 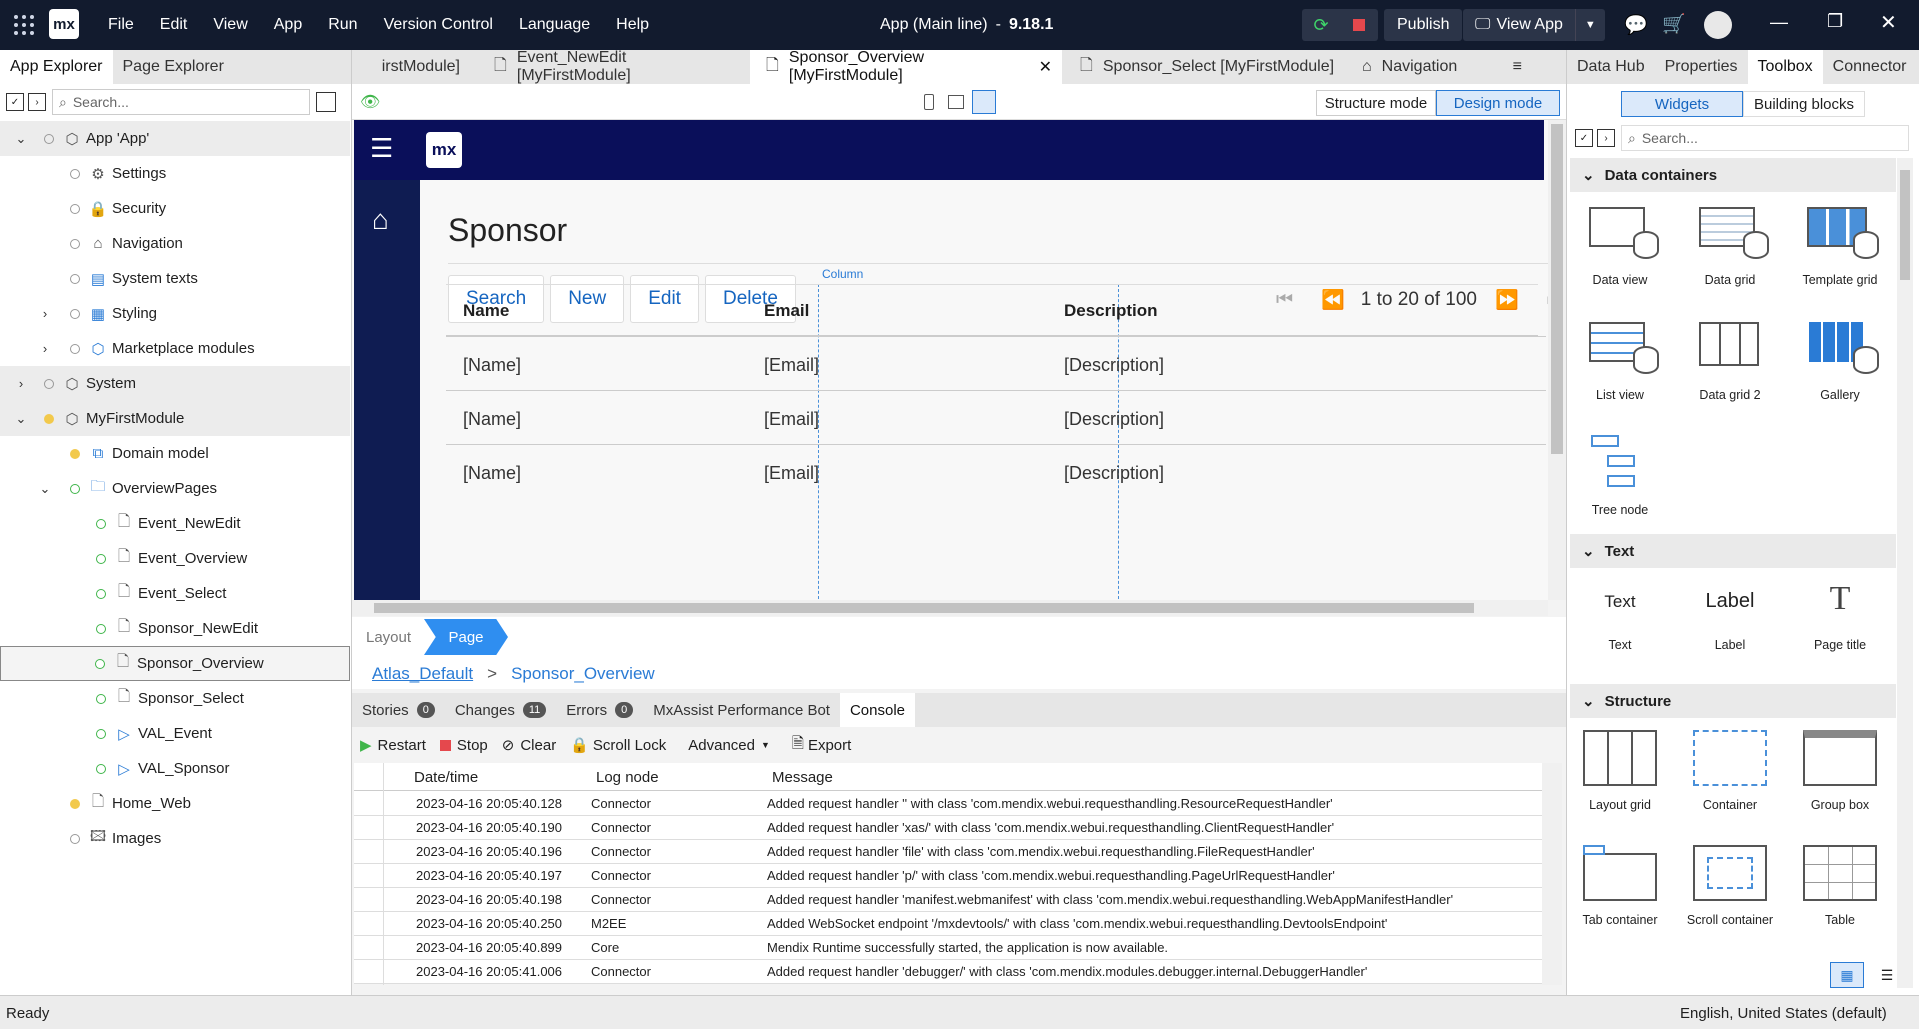 I want to click on close-tab-icon: ✕, so click(x=1045, y=67).